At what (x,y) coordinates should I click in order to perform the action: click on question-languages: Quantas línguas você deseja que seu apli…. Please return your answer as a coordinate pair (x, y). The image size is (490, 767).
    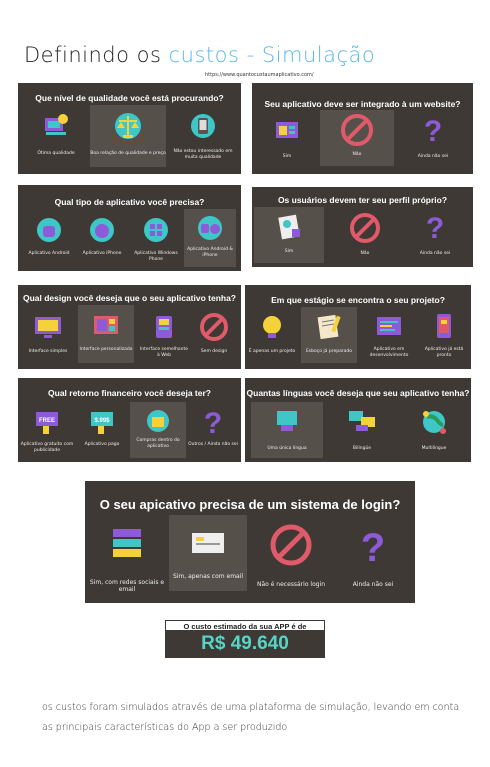
    Looking at the image, I should click on (358, 393).